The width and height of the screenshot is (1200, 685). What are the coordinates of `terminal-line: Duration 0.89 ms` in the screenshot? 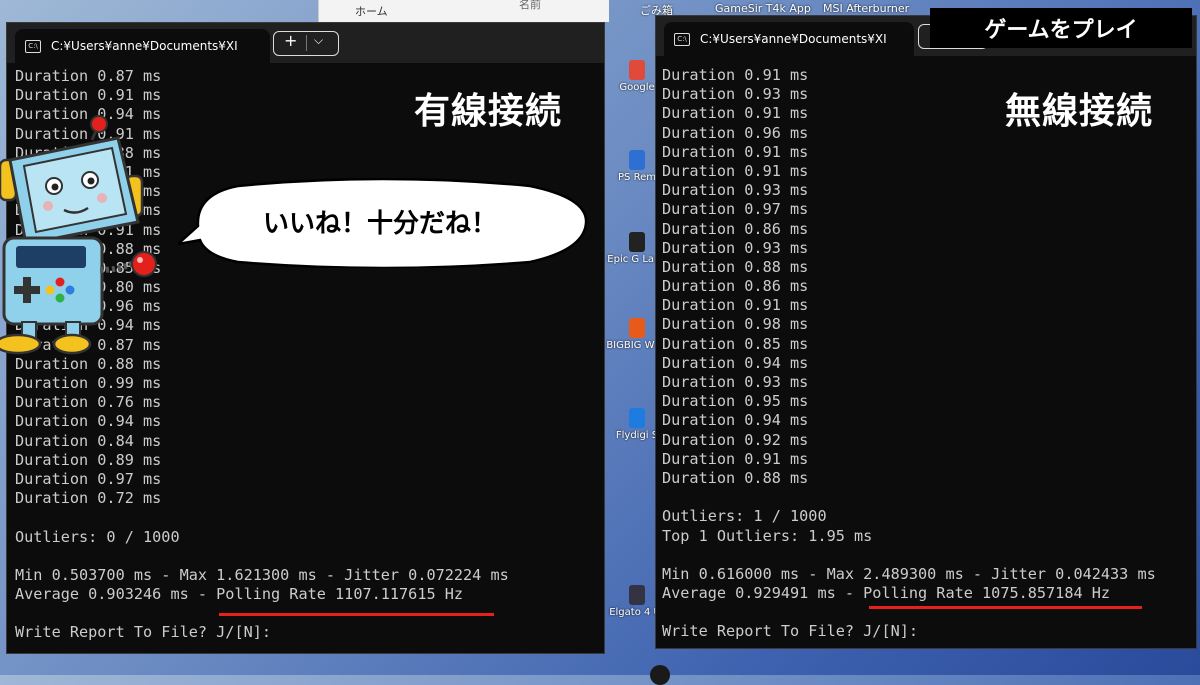 It's located at (88, 459).